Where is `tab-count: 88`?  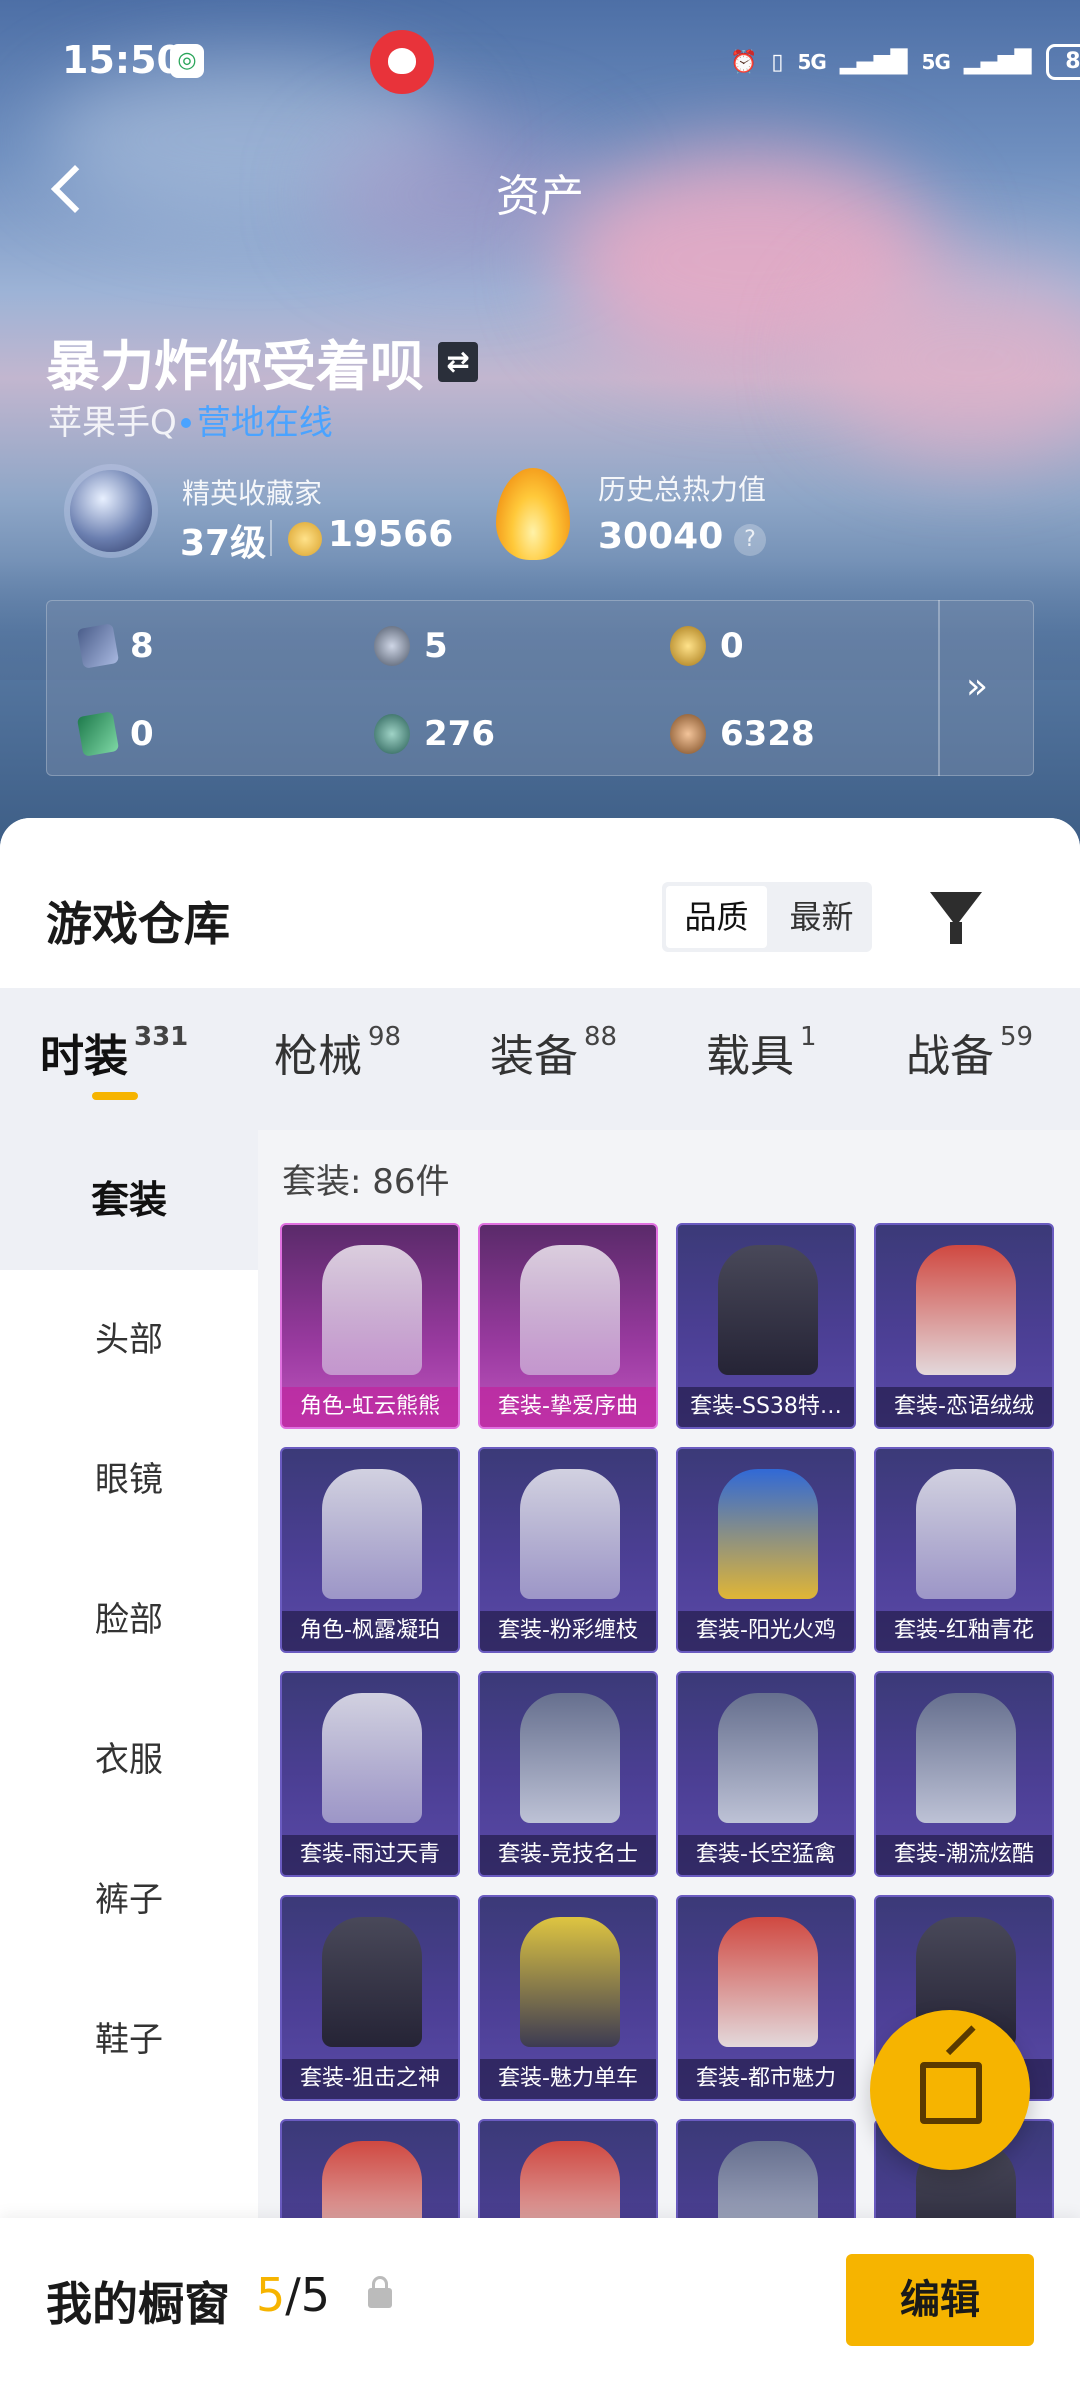 tab-count: 88 is located at coordinates (601, 1037).